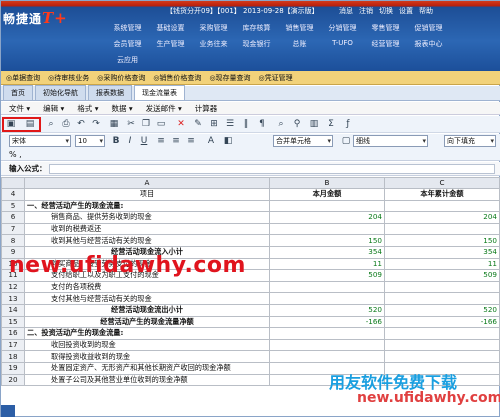 This screenshot has width=500, height=417. I want to click on cell-value: 204, so click(442, 217).